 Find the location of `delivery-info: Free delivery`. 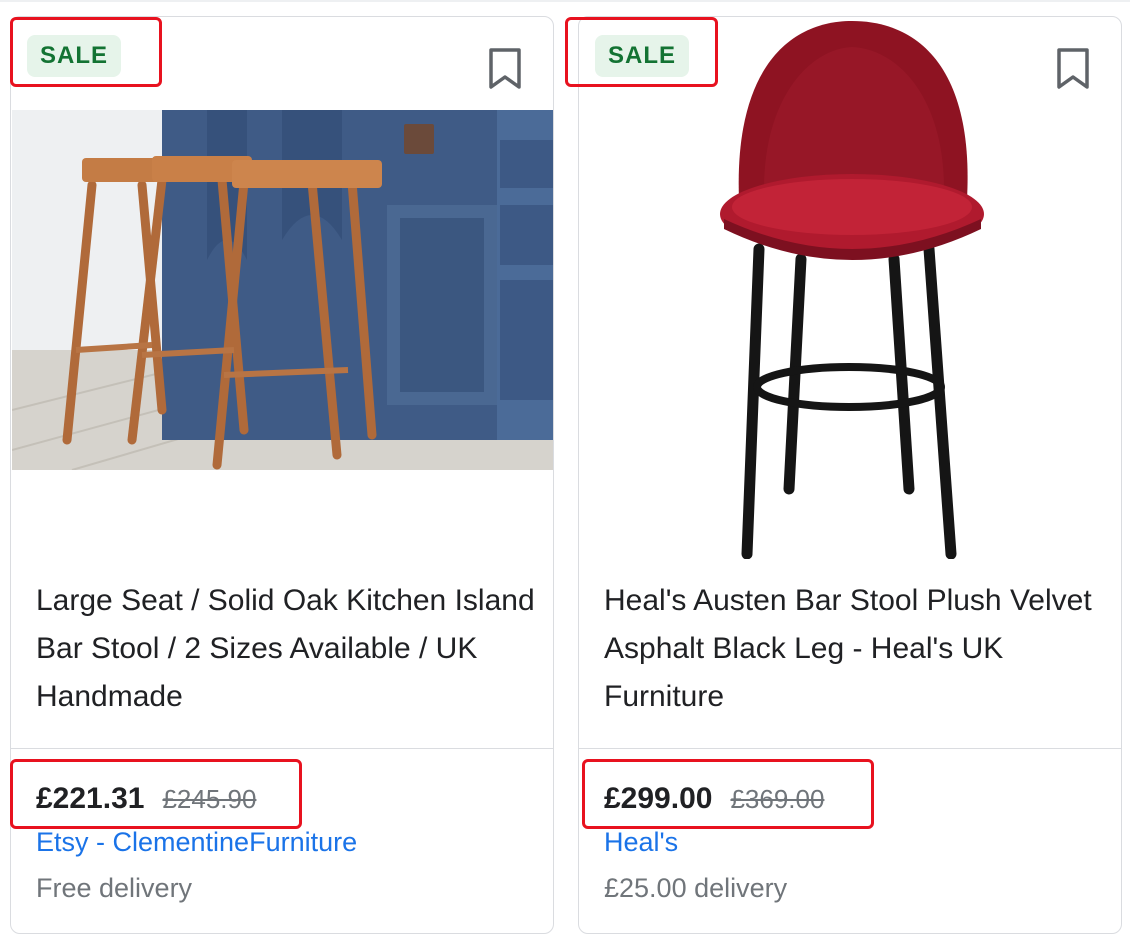

delivery-info: Free delivery is located at coordinates (114, 888).